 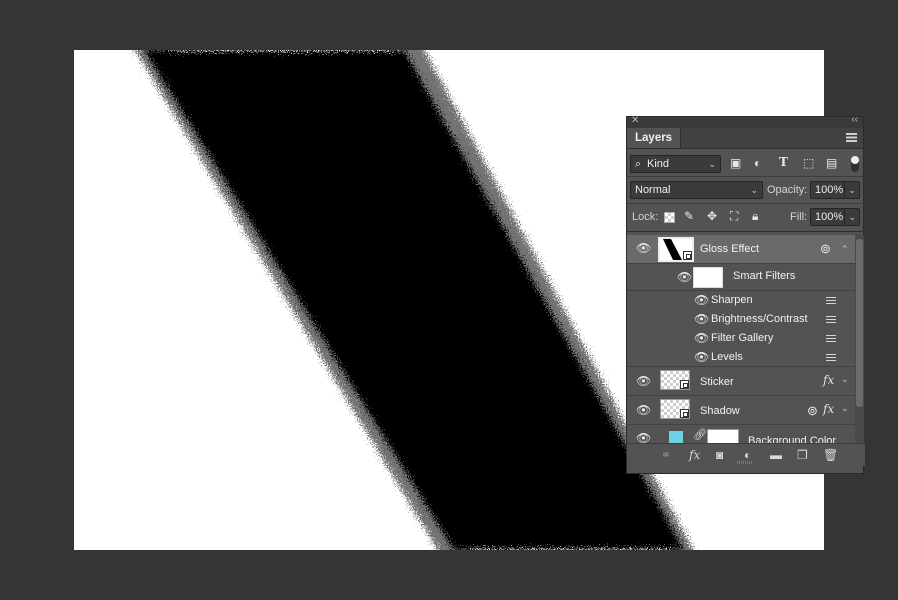 I want to click on type-layer-filter-icon: T, so click(x=783, y=162).